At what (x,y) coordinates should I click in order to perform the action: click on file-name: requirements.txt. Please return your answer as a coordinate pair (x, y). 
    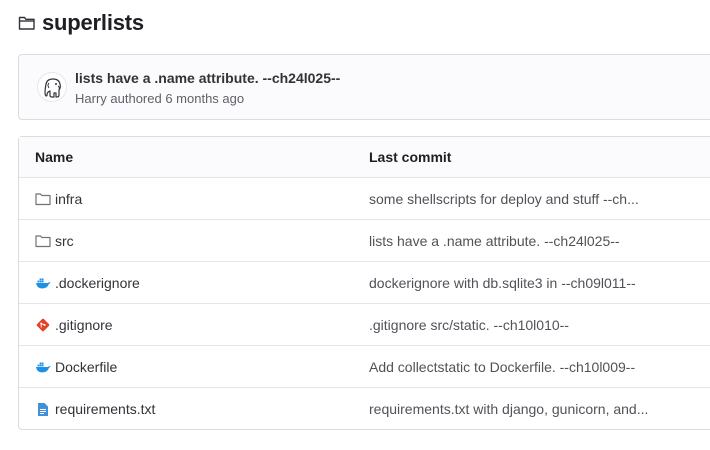
    Looking at the image, I should click on (105, 409).